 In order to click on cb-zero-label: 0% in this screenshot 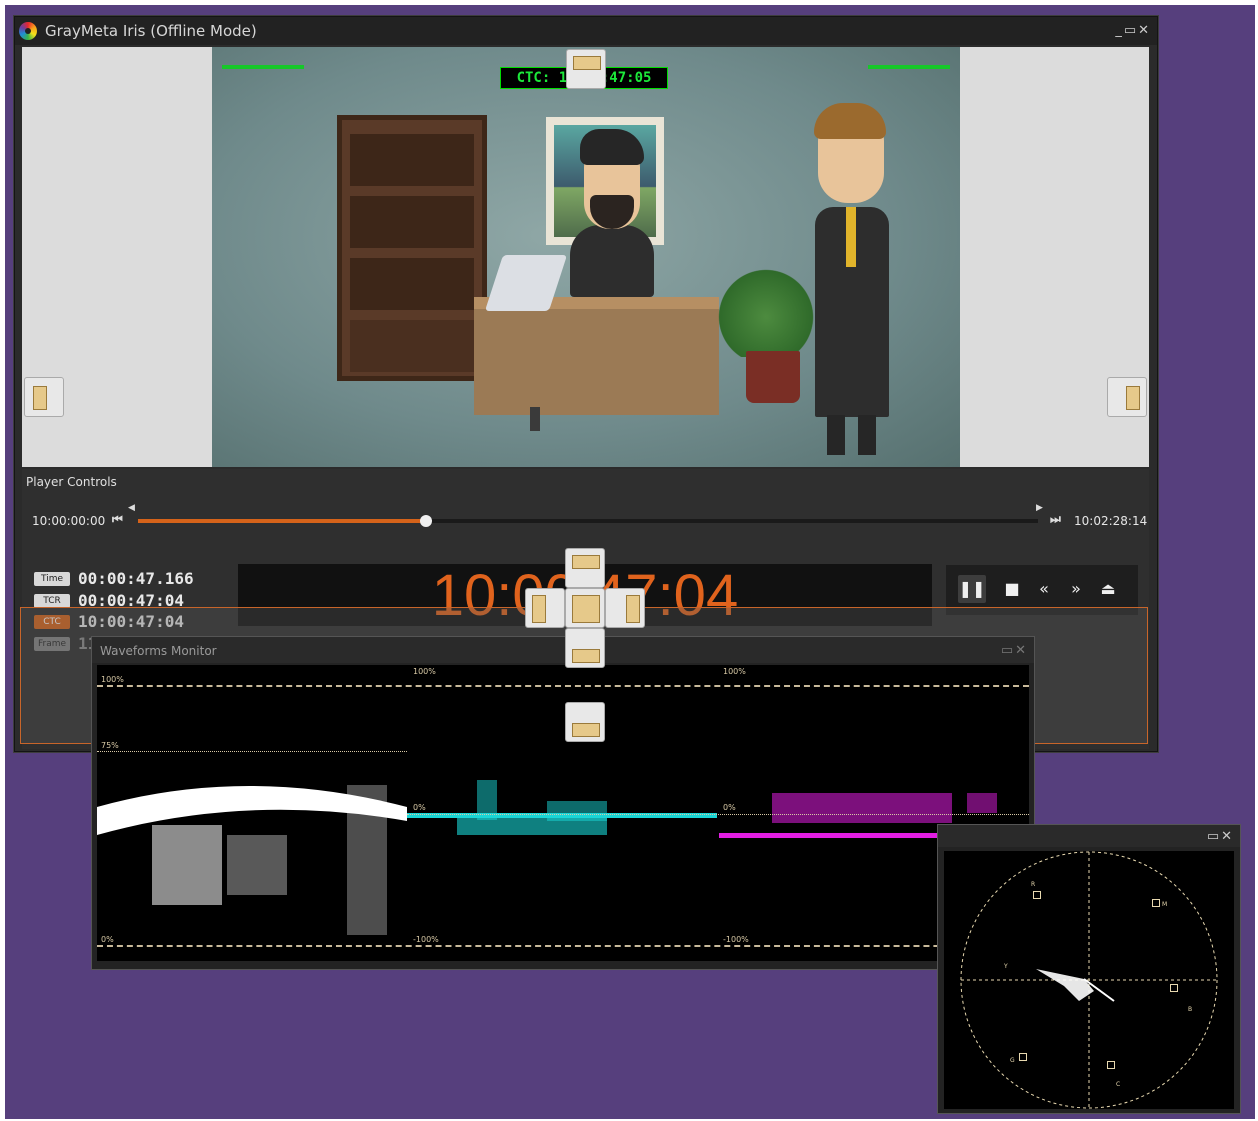, I will do `click(419, 807)`.